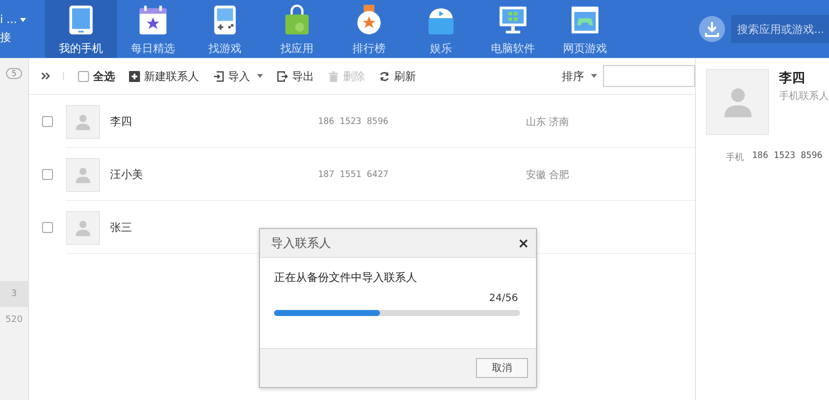 The height and width of the screenshot is (400, 829). Describe the element at coordinates (6, 37) in the screenshot. I see `account-subtitle: 接` at that location.